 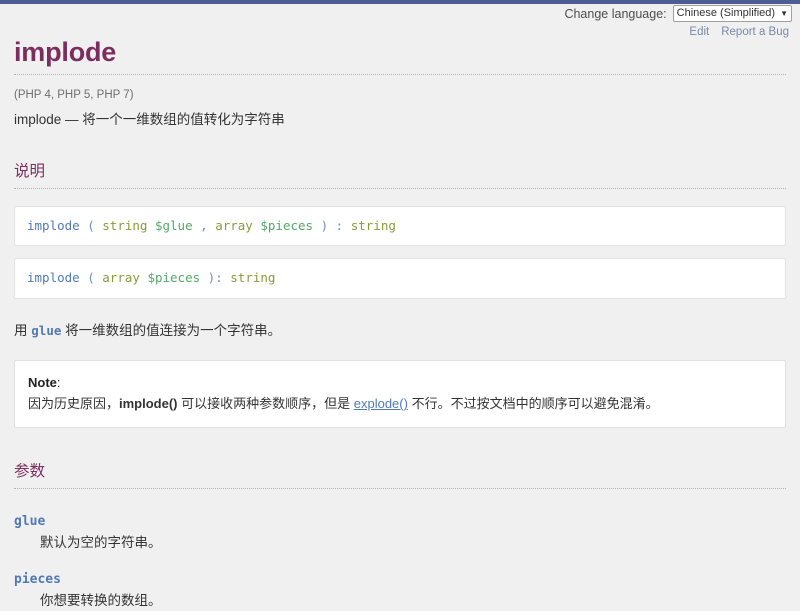 I want to click on page-action-links: Edit Report a Bug, so click(x=678, y=32).